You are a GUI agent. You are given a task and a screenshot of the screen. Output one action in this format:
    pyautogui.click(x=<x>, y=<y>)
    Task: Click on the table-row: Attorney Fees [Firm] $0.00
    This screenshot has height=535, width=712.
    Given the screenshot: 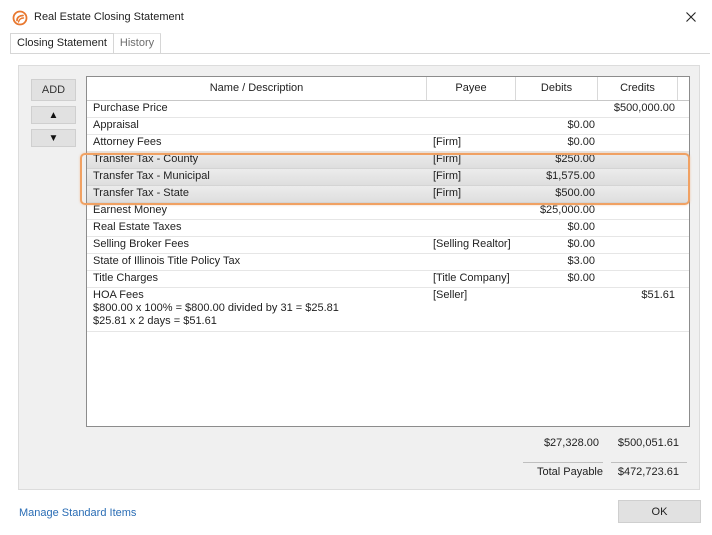 What is the action you would take?
    pyautogui.click(x=388, y=143)
    